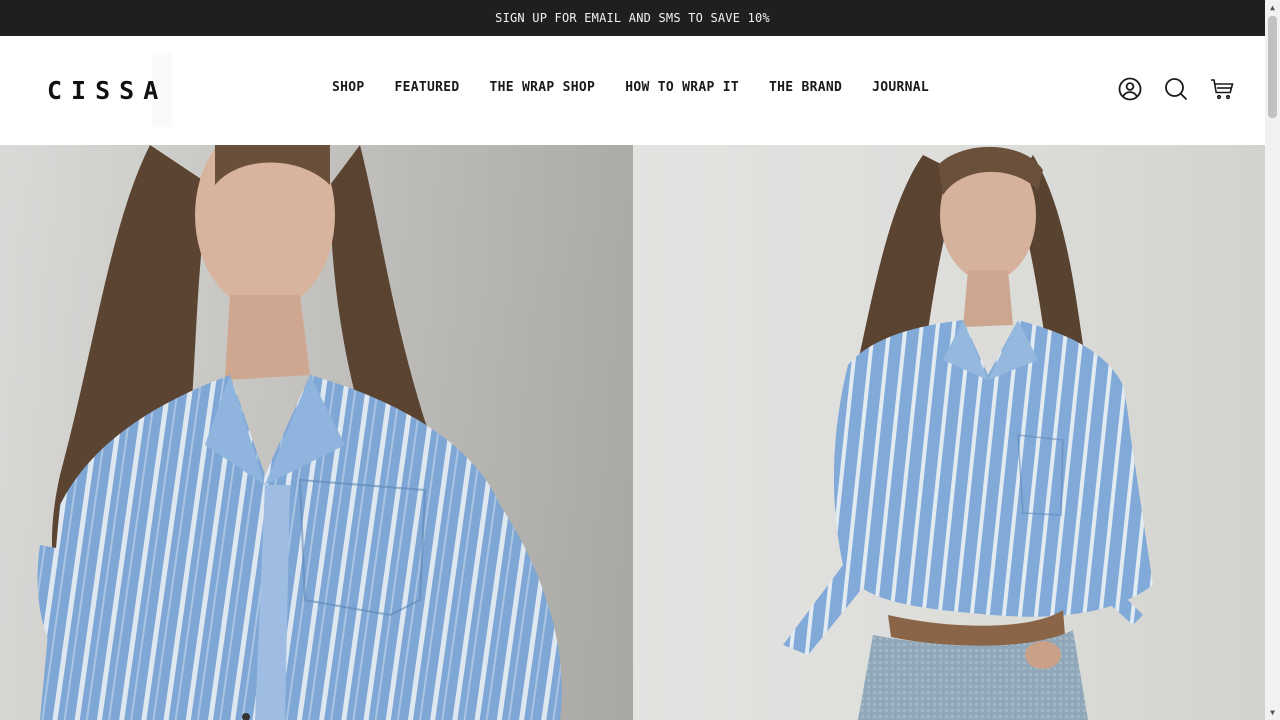 The image size is (1280, 720). Describe the element at coordinates (1222, 89) in the screenshot. I see `cart-icon` at that location.